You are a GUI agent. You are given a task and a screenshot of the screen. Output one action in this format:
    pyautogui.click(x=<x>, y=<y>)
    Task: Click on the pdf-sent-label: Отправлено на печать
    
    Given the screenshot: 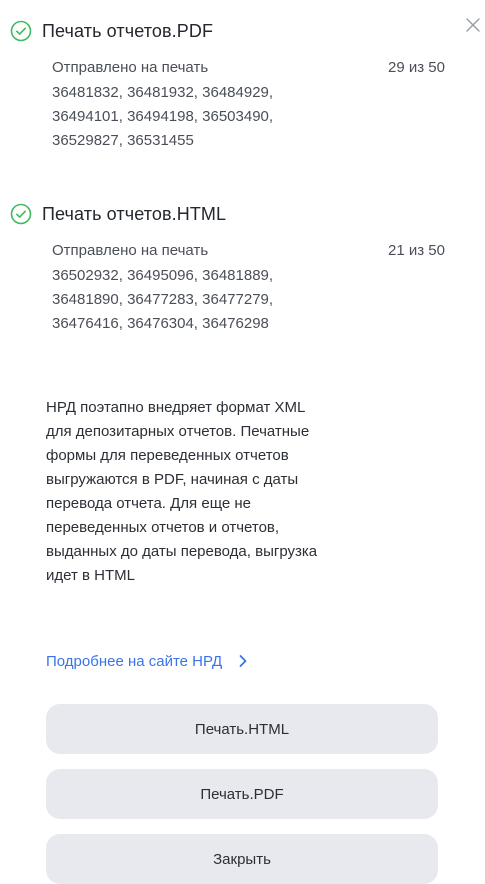 What is the action you would take?
    pyautogui.click(x=130, y=67)
    